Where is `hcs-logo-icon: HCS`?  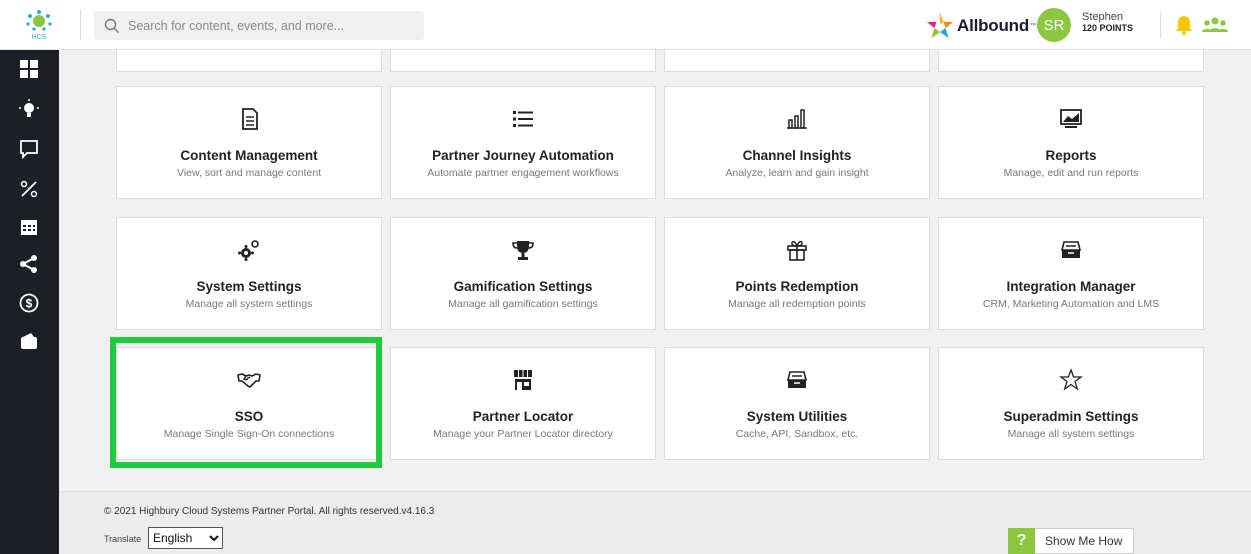 hcs-logo-icon: HCS is located at coordinates (39, 25).